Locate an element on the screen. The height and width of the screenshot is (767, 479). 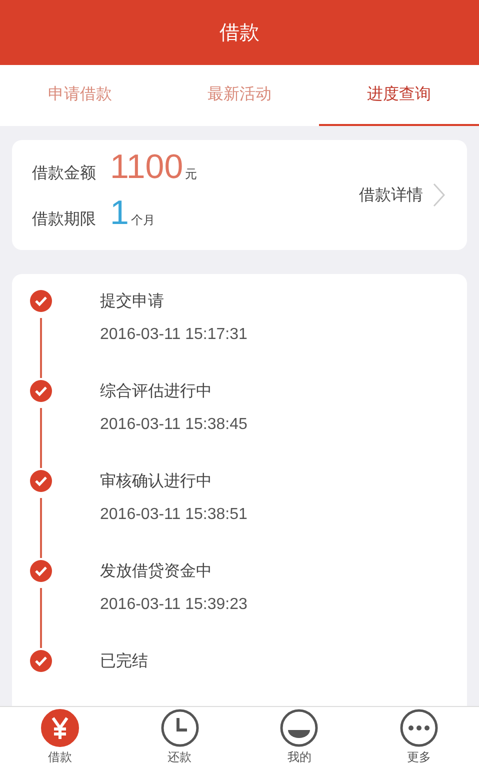
term-label: 借款期限 is located at coordinates (64, 219).